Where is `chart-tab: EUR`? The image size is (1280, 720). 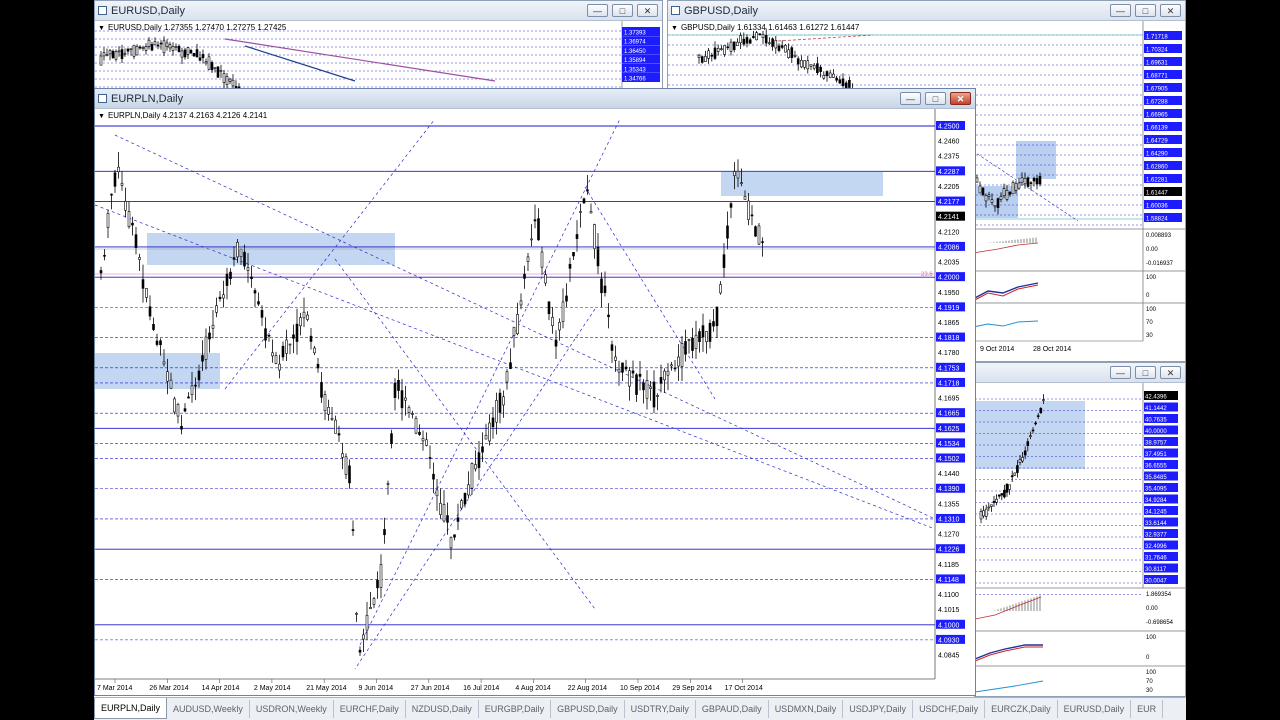 chart-tab: EUR is located at coordinates (1147, 709).